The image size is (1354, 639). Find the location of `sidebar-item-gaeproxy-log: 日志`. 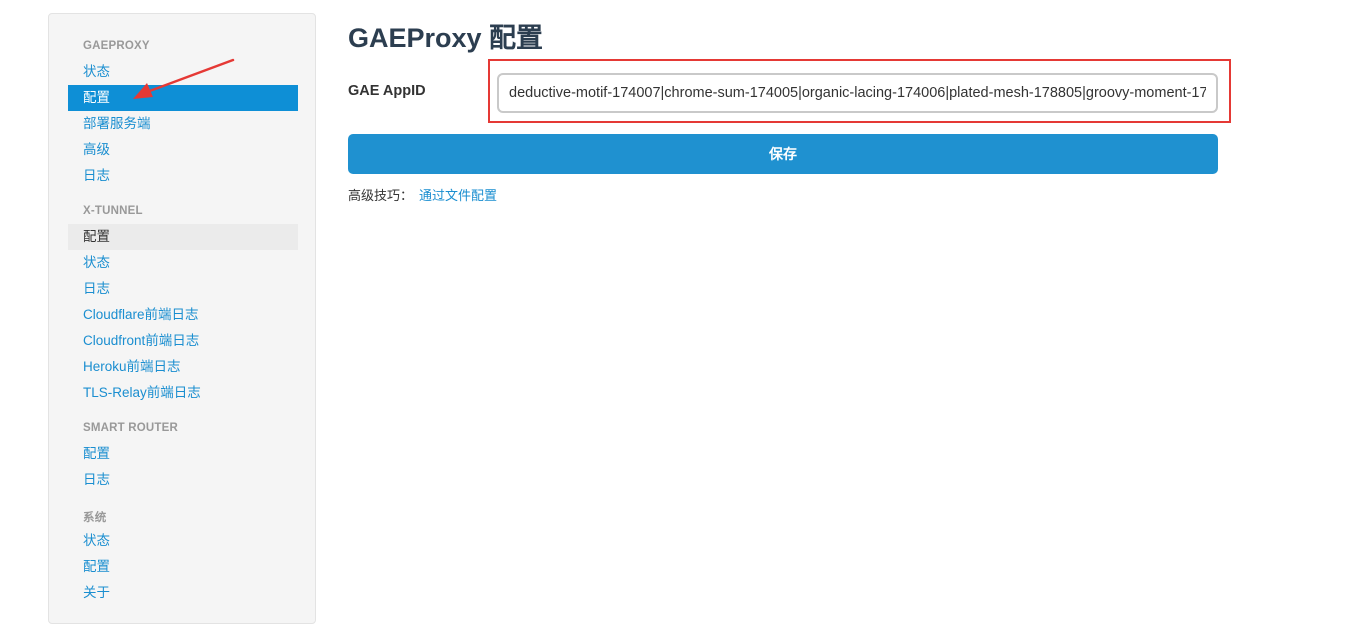

sidebar-item-gaeproxy-log: 日志 is located at coordinates (183, 176).